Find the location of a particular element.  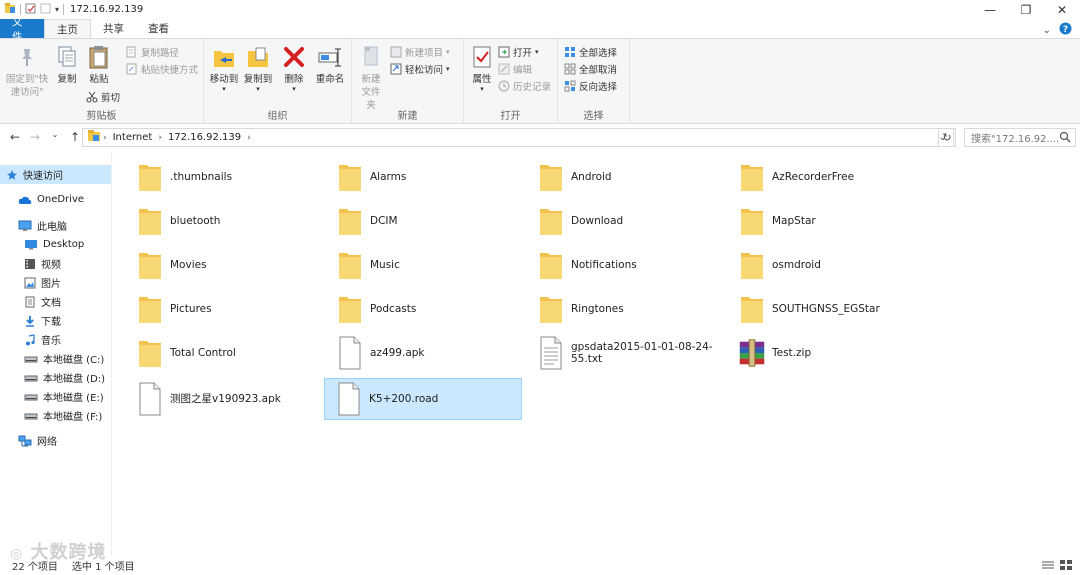

folder-item: Notifications is located at coordinates (626, 265).